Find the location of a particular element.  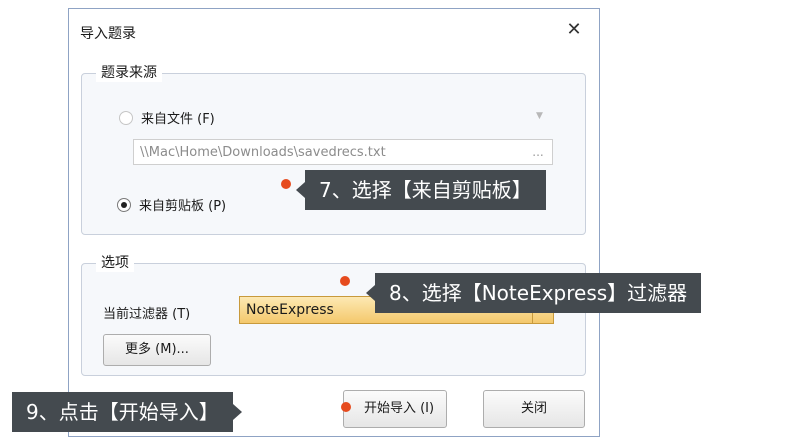

step8-callout: 8、选择【NoteExpress】过滤器 is located at coordinates (533, 293).